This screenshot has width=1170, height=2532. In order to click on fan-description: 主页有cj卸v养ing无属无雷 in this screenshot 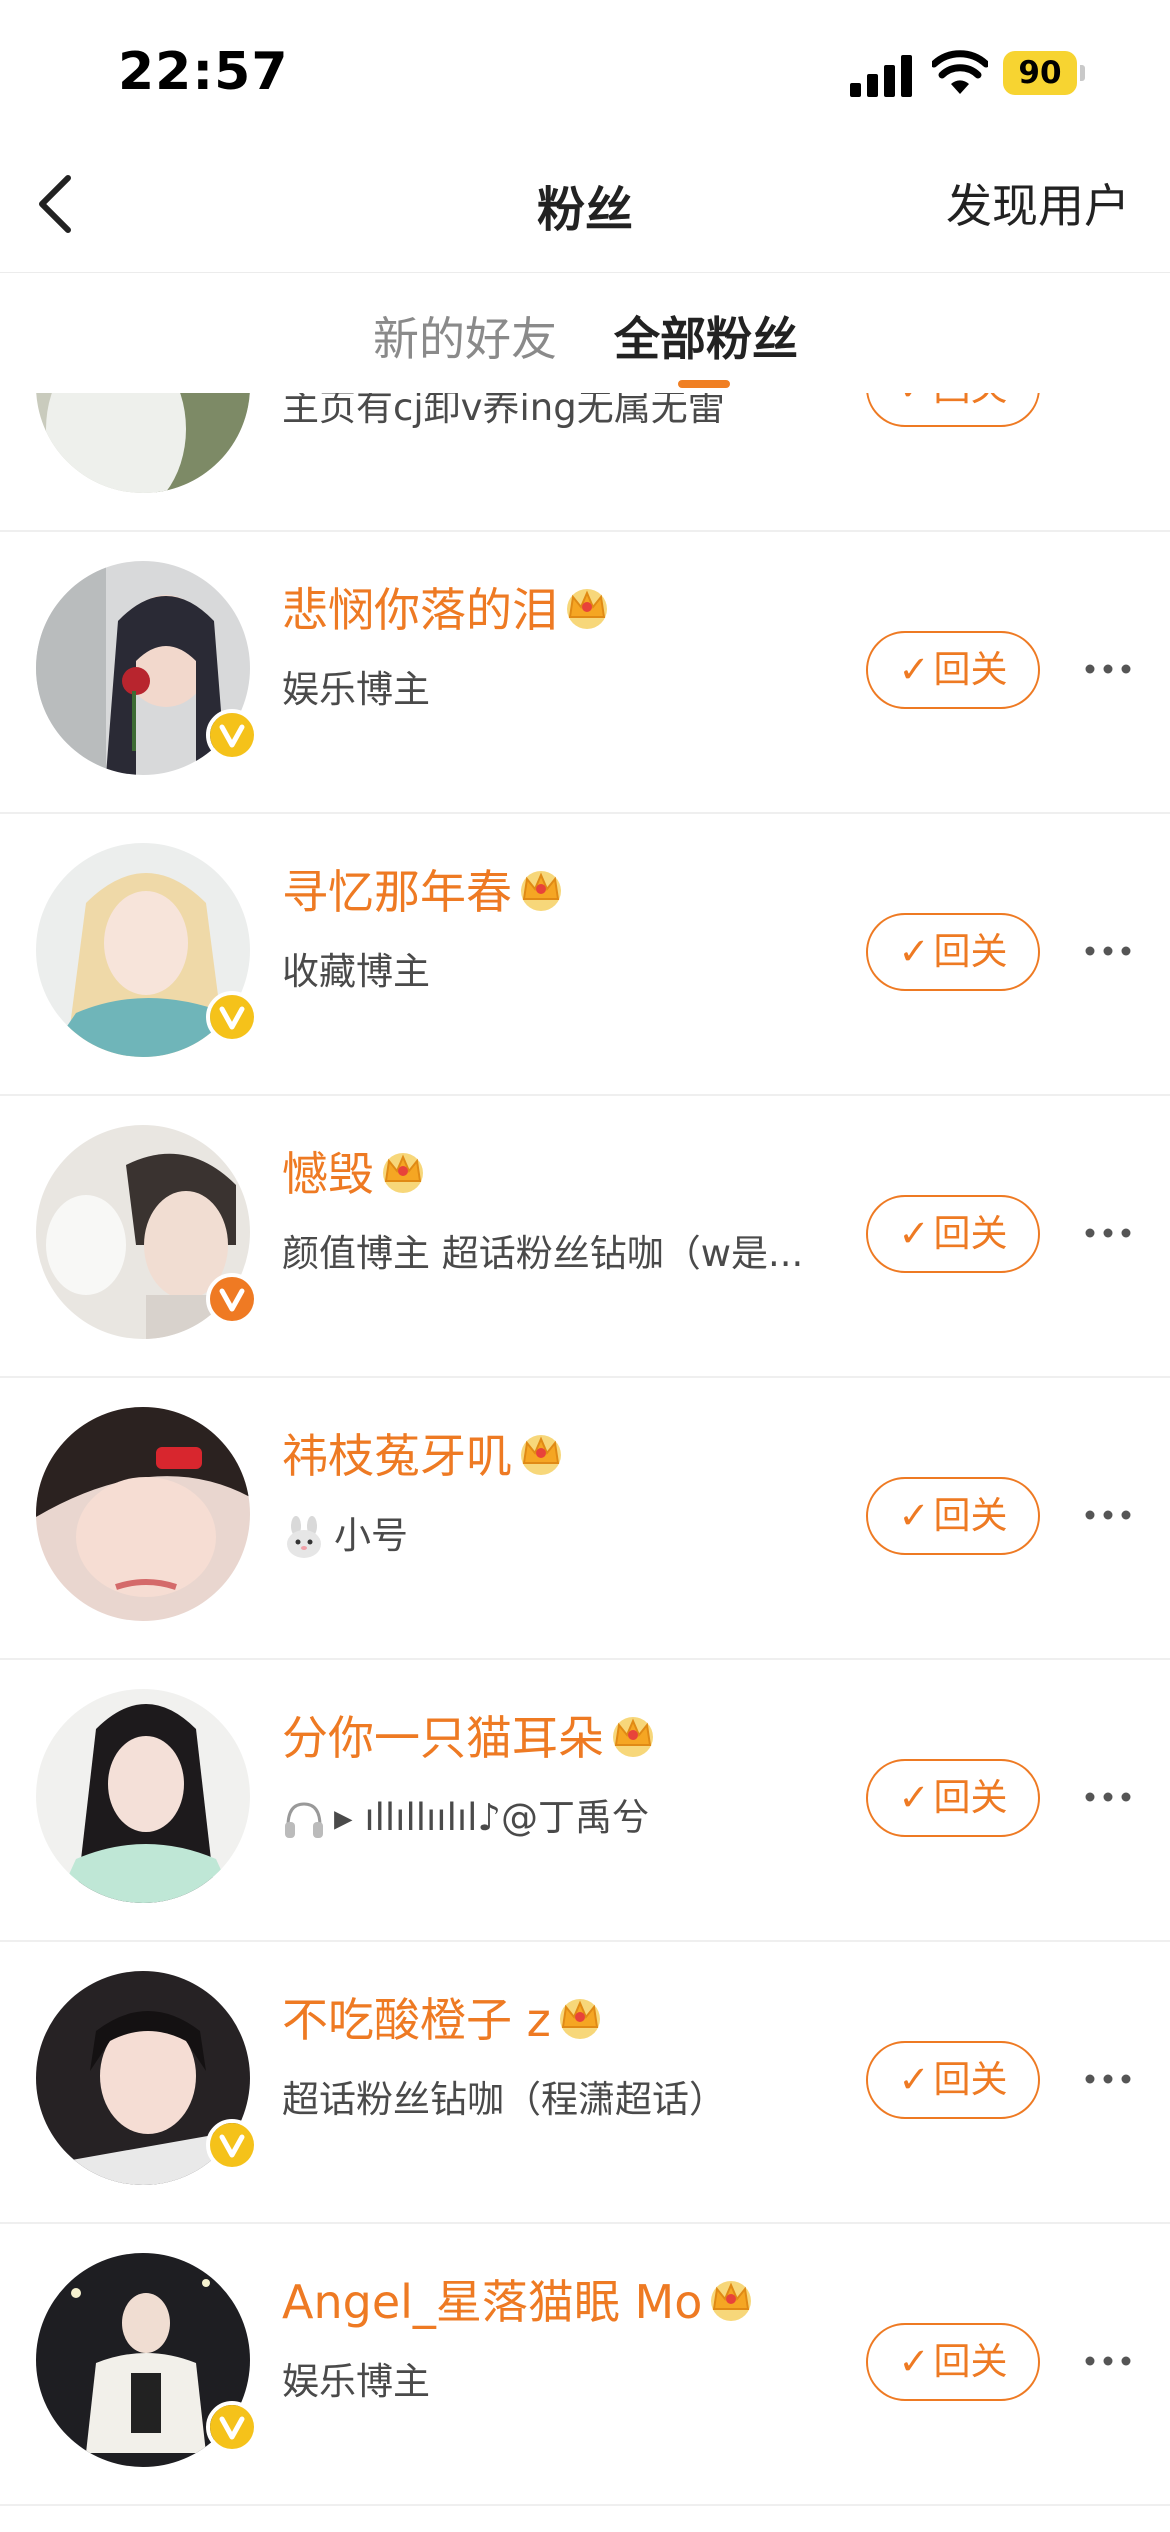, I will do `click(503, 411)`.